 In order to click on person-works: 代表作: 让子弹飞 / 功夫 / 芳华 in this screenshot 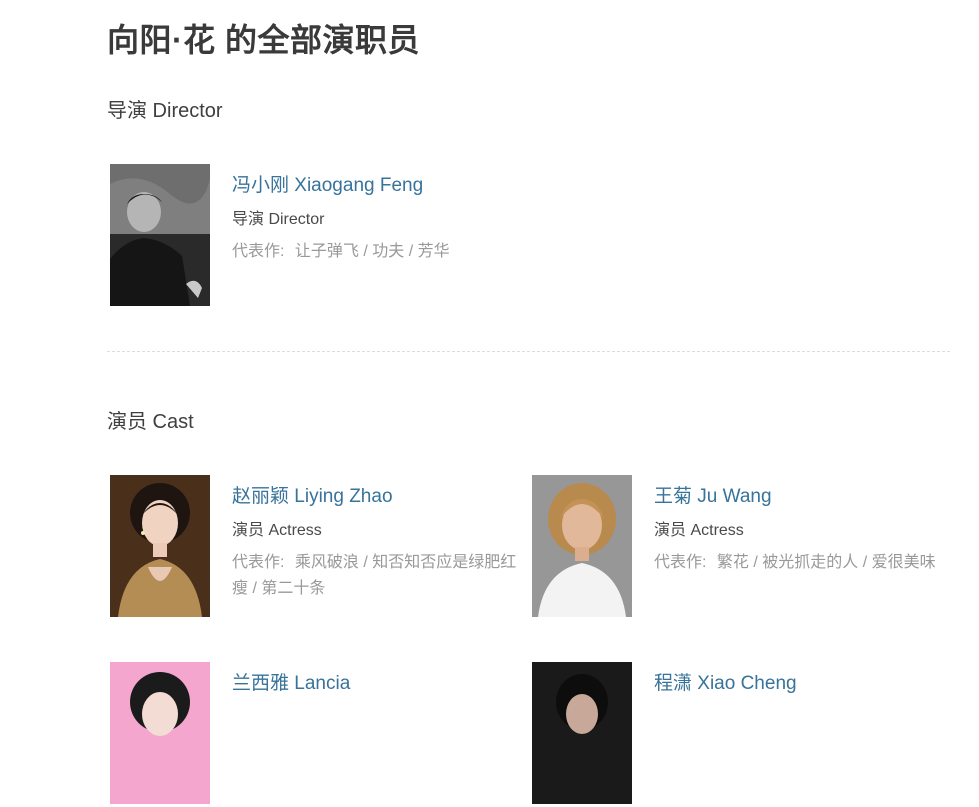, I will do `click(341, 251)`.